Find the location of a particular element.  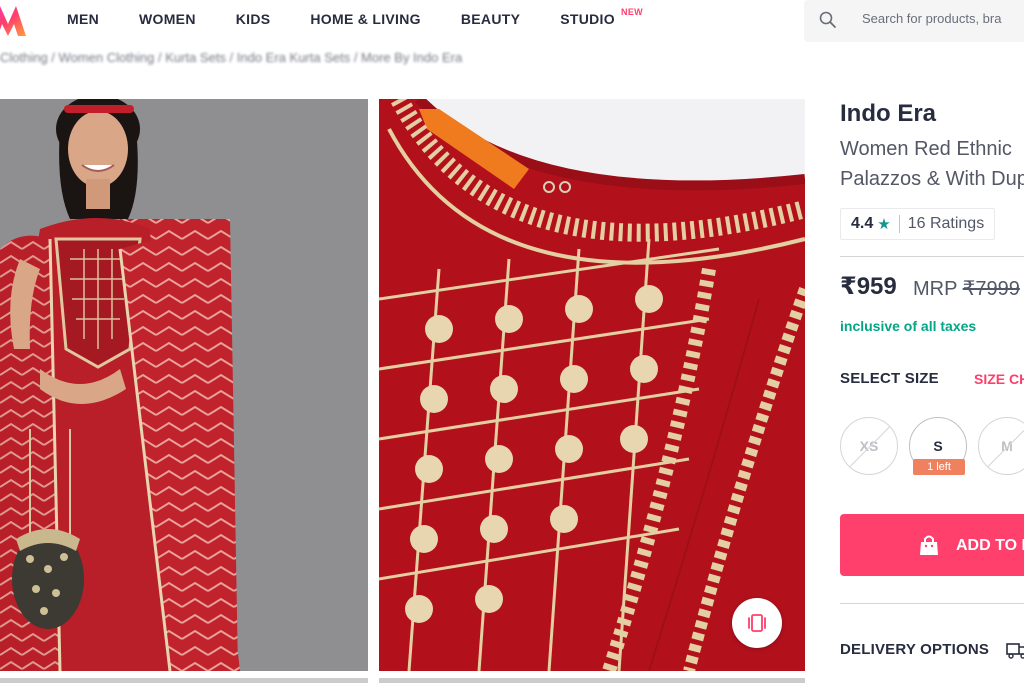

nav-home-living: HOME & LIVING is located at coordinates (365, 19).